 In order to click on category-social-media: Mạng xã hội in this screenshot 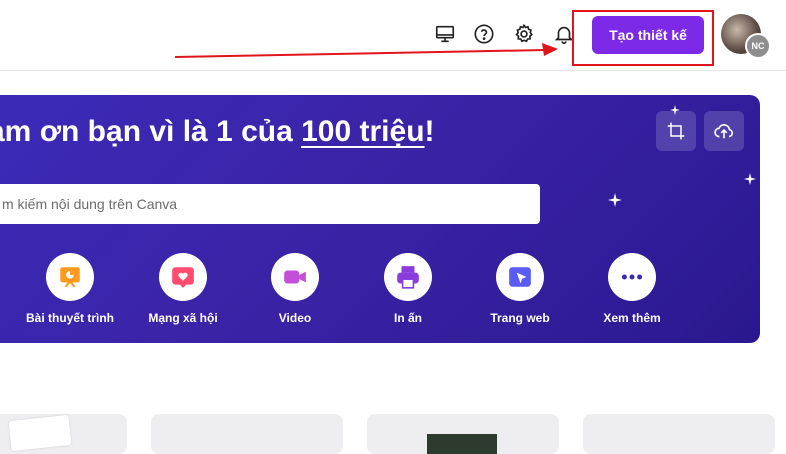, I will do `click(183, 289)`.